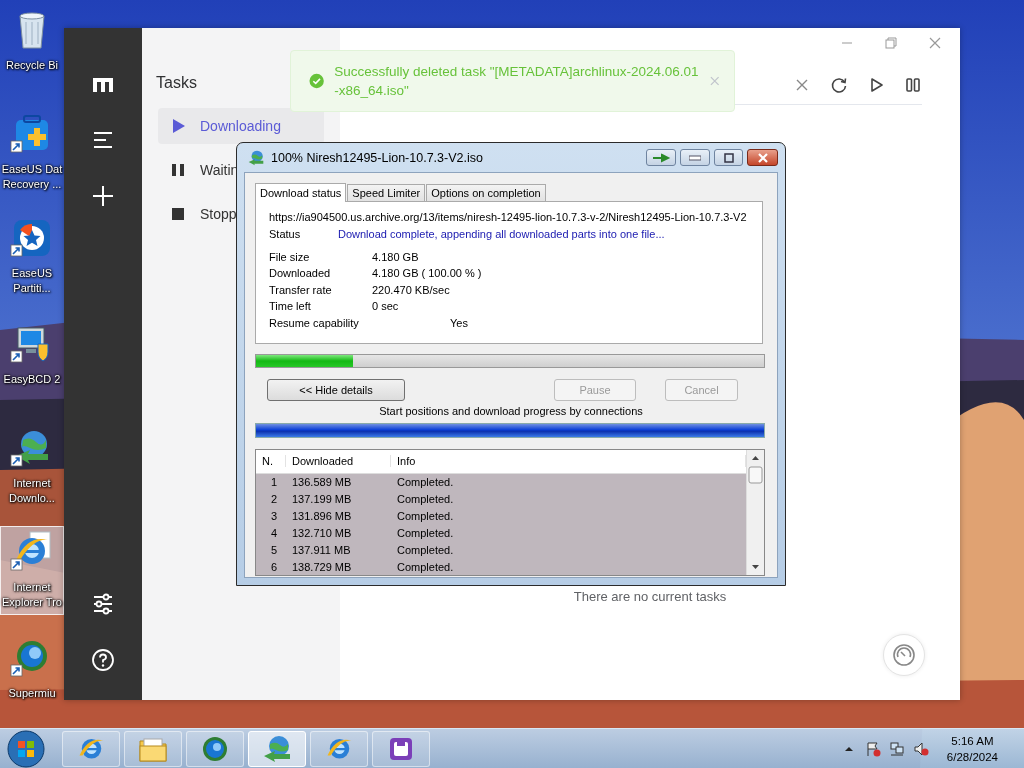  I want to click on table-cell-text: 132.710 MB, so click(322, 532).